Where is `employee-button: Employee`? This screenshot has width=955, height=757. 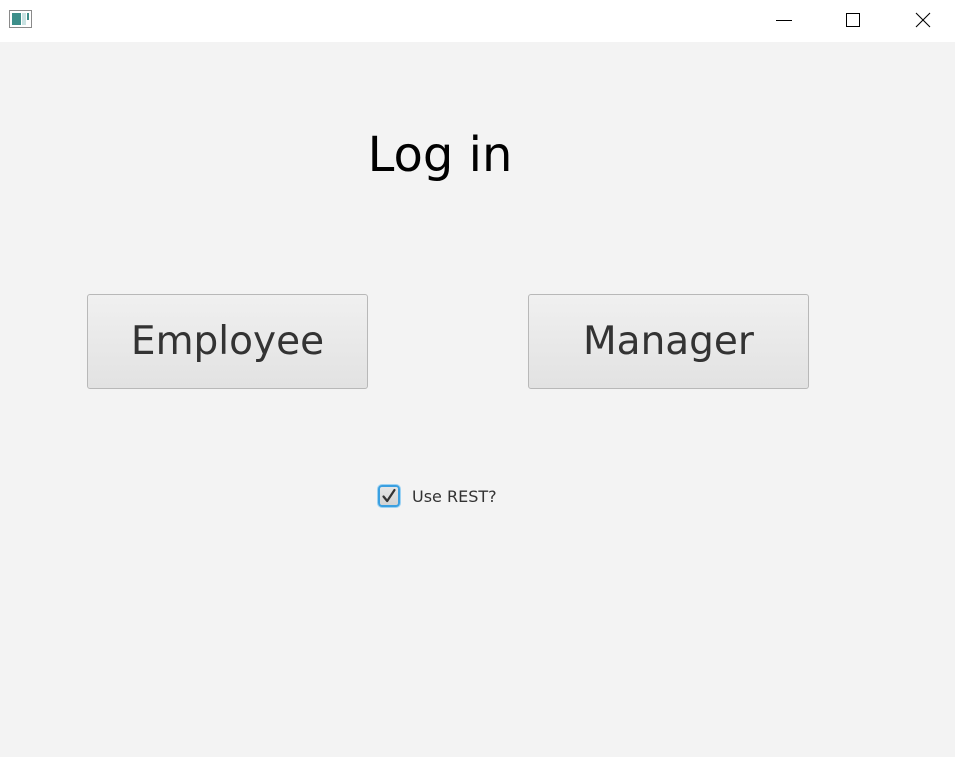
employee-button: Employee is located at coordinates (227, 341).